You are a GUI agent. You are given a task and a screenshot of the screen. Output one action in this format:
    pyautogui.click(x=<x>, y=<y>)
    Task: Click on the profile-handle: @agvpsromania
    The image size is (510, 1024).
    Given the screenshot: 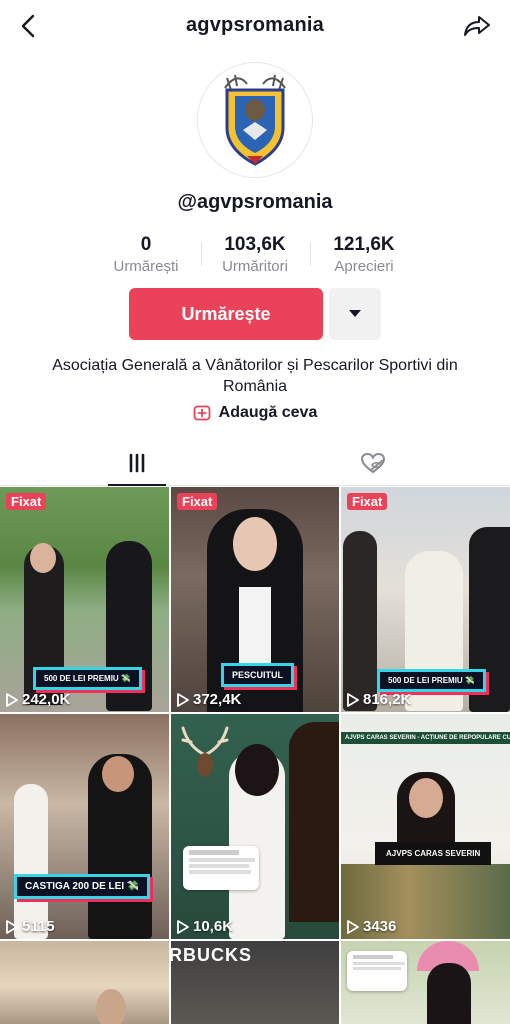 What is the action you would take?
    pyautogui.click(x=255, y=202)
    